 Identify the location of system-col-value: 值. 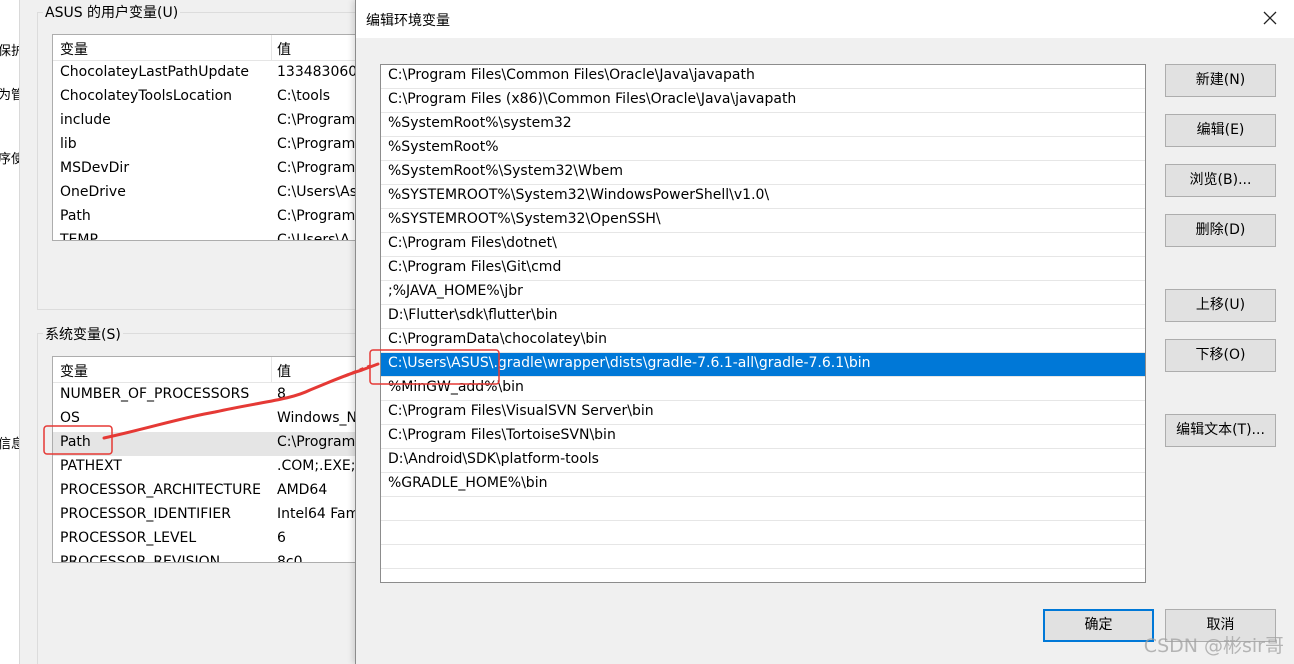
(284, 371).